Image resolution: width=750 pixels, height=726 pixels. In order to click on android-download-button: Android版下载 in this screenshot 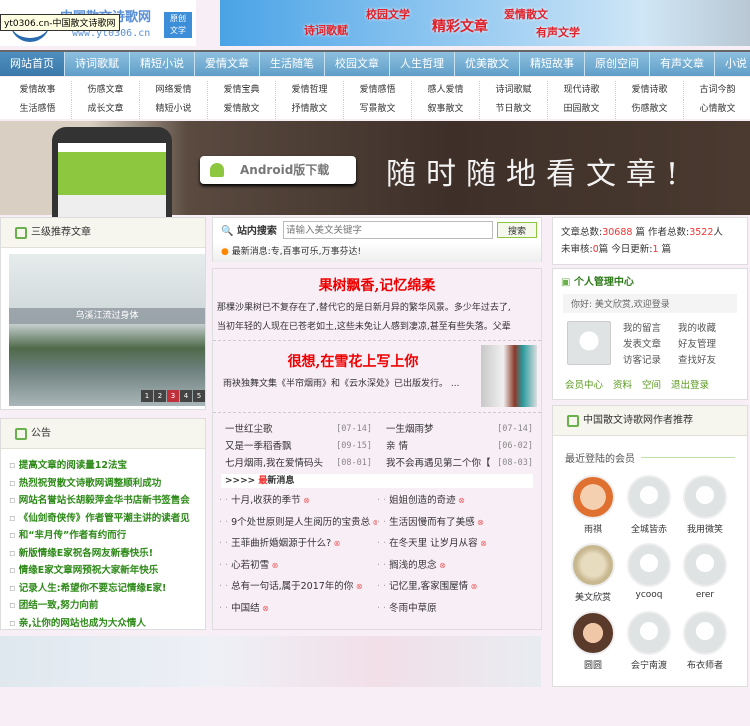, I will do `click(278, 170)`.